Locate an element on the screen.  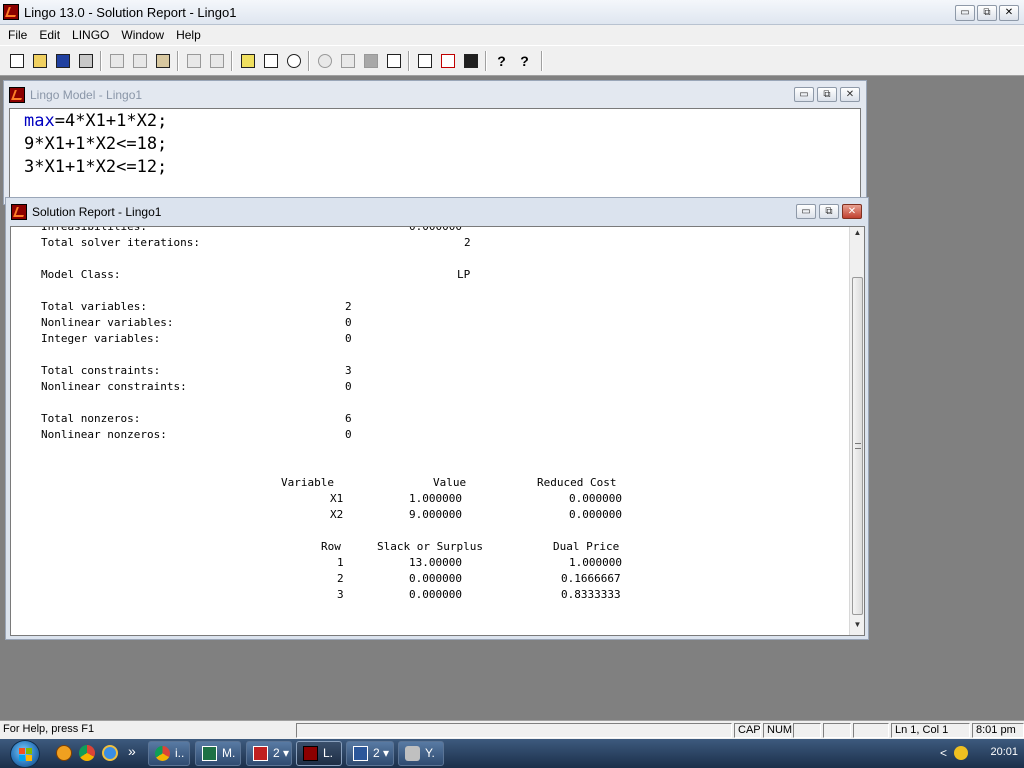
tile-icon is located at coordinates (424, 60).